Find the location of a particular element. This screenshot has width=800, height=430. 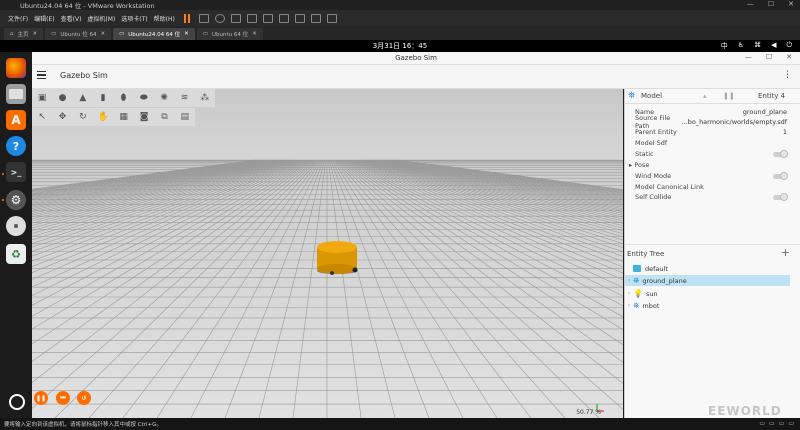

menu-vm: 虚拟机(M) is located at coordinates (101, 18).